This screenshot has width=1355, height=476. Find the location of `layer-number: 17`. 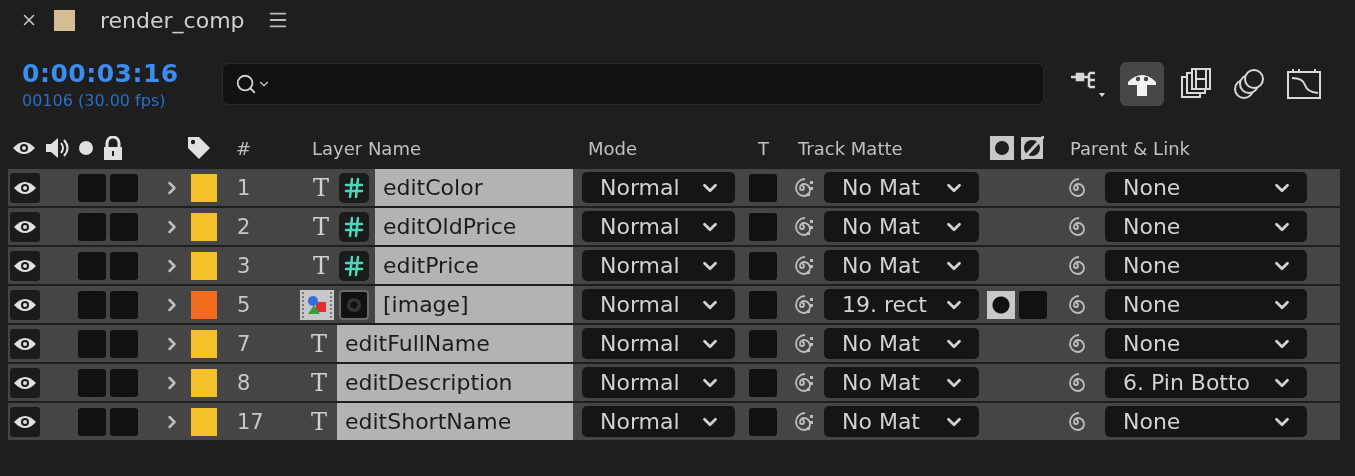

layer-number: 17 is located at coordinates (251, 421).